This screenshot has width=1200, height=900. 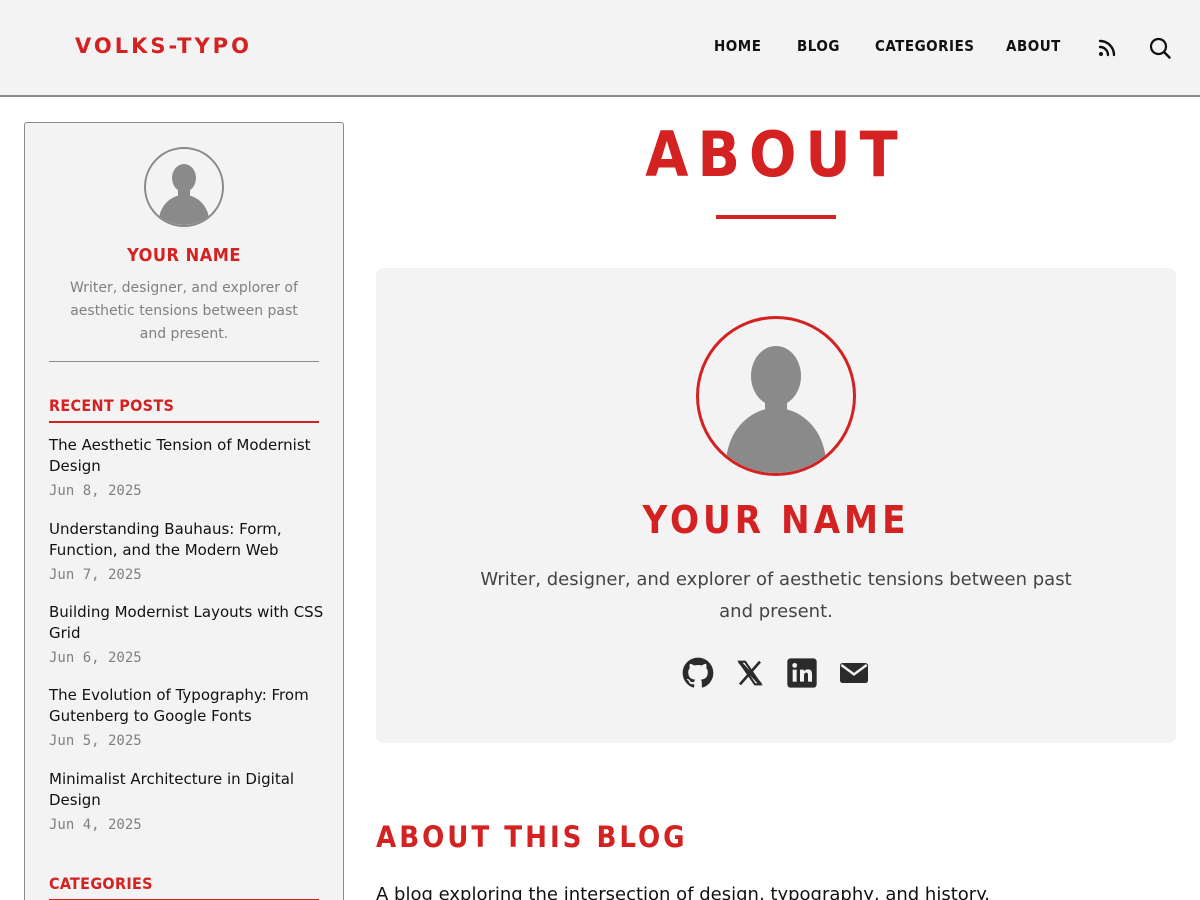 I want to click on divider, so click(x=184, y=361).